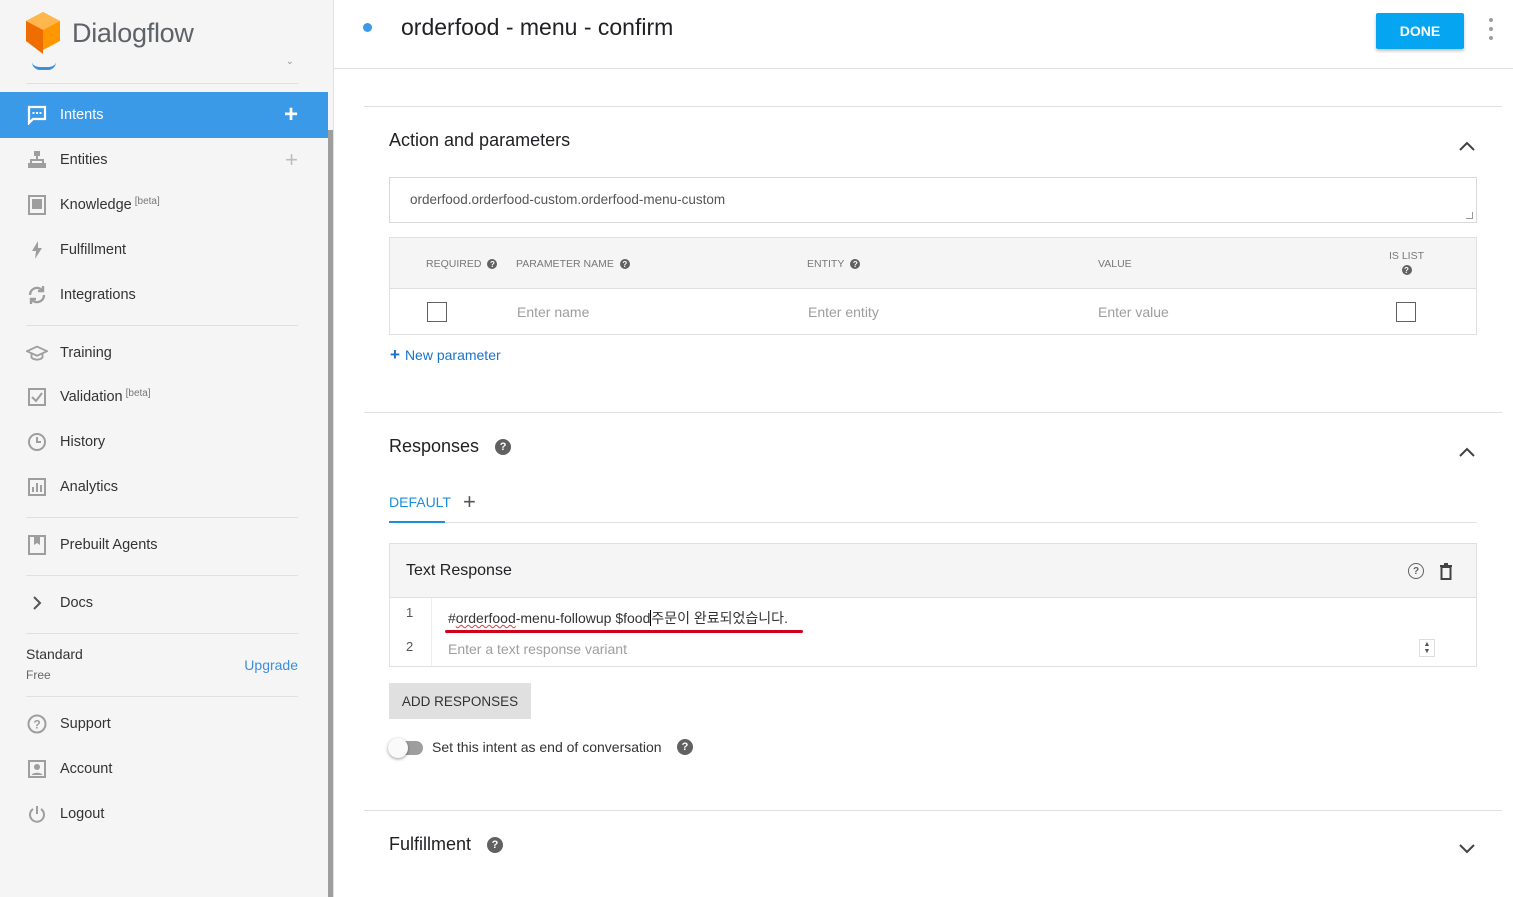 The width and height of the screenshot is (1513, 897). I want to click on sidebar-item-label: Integrations, so click(98, 295).